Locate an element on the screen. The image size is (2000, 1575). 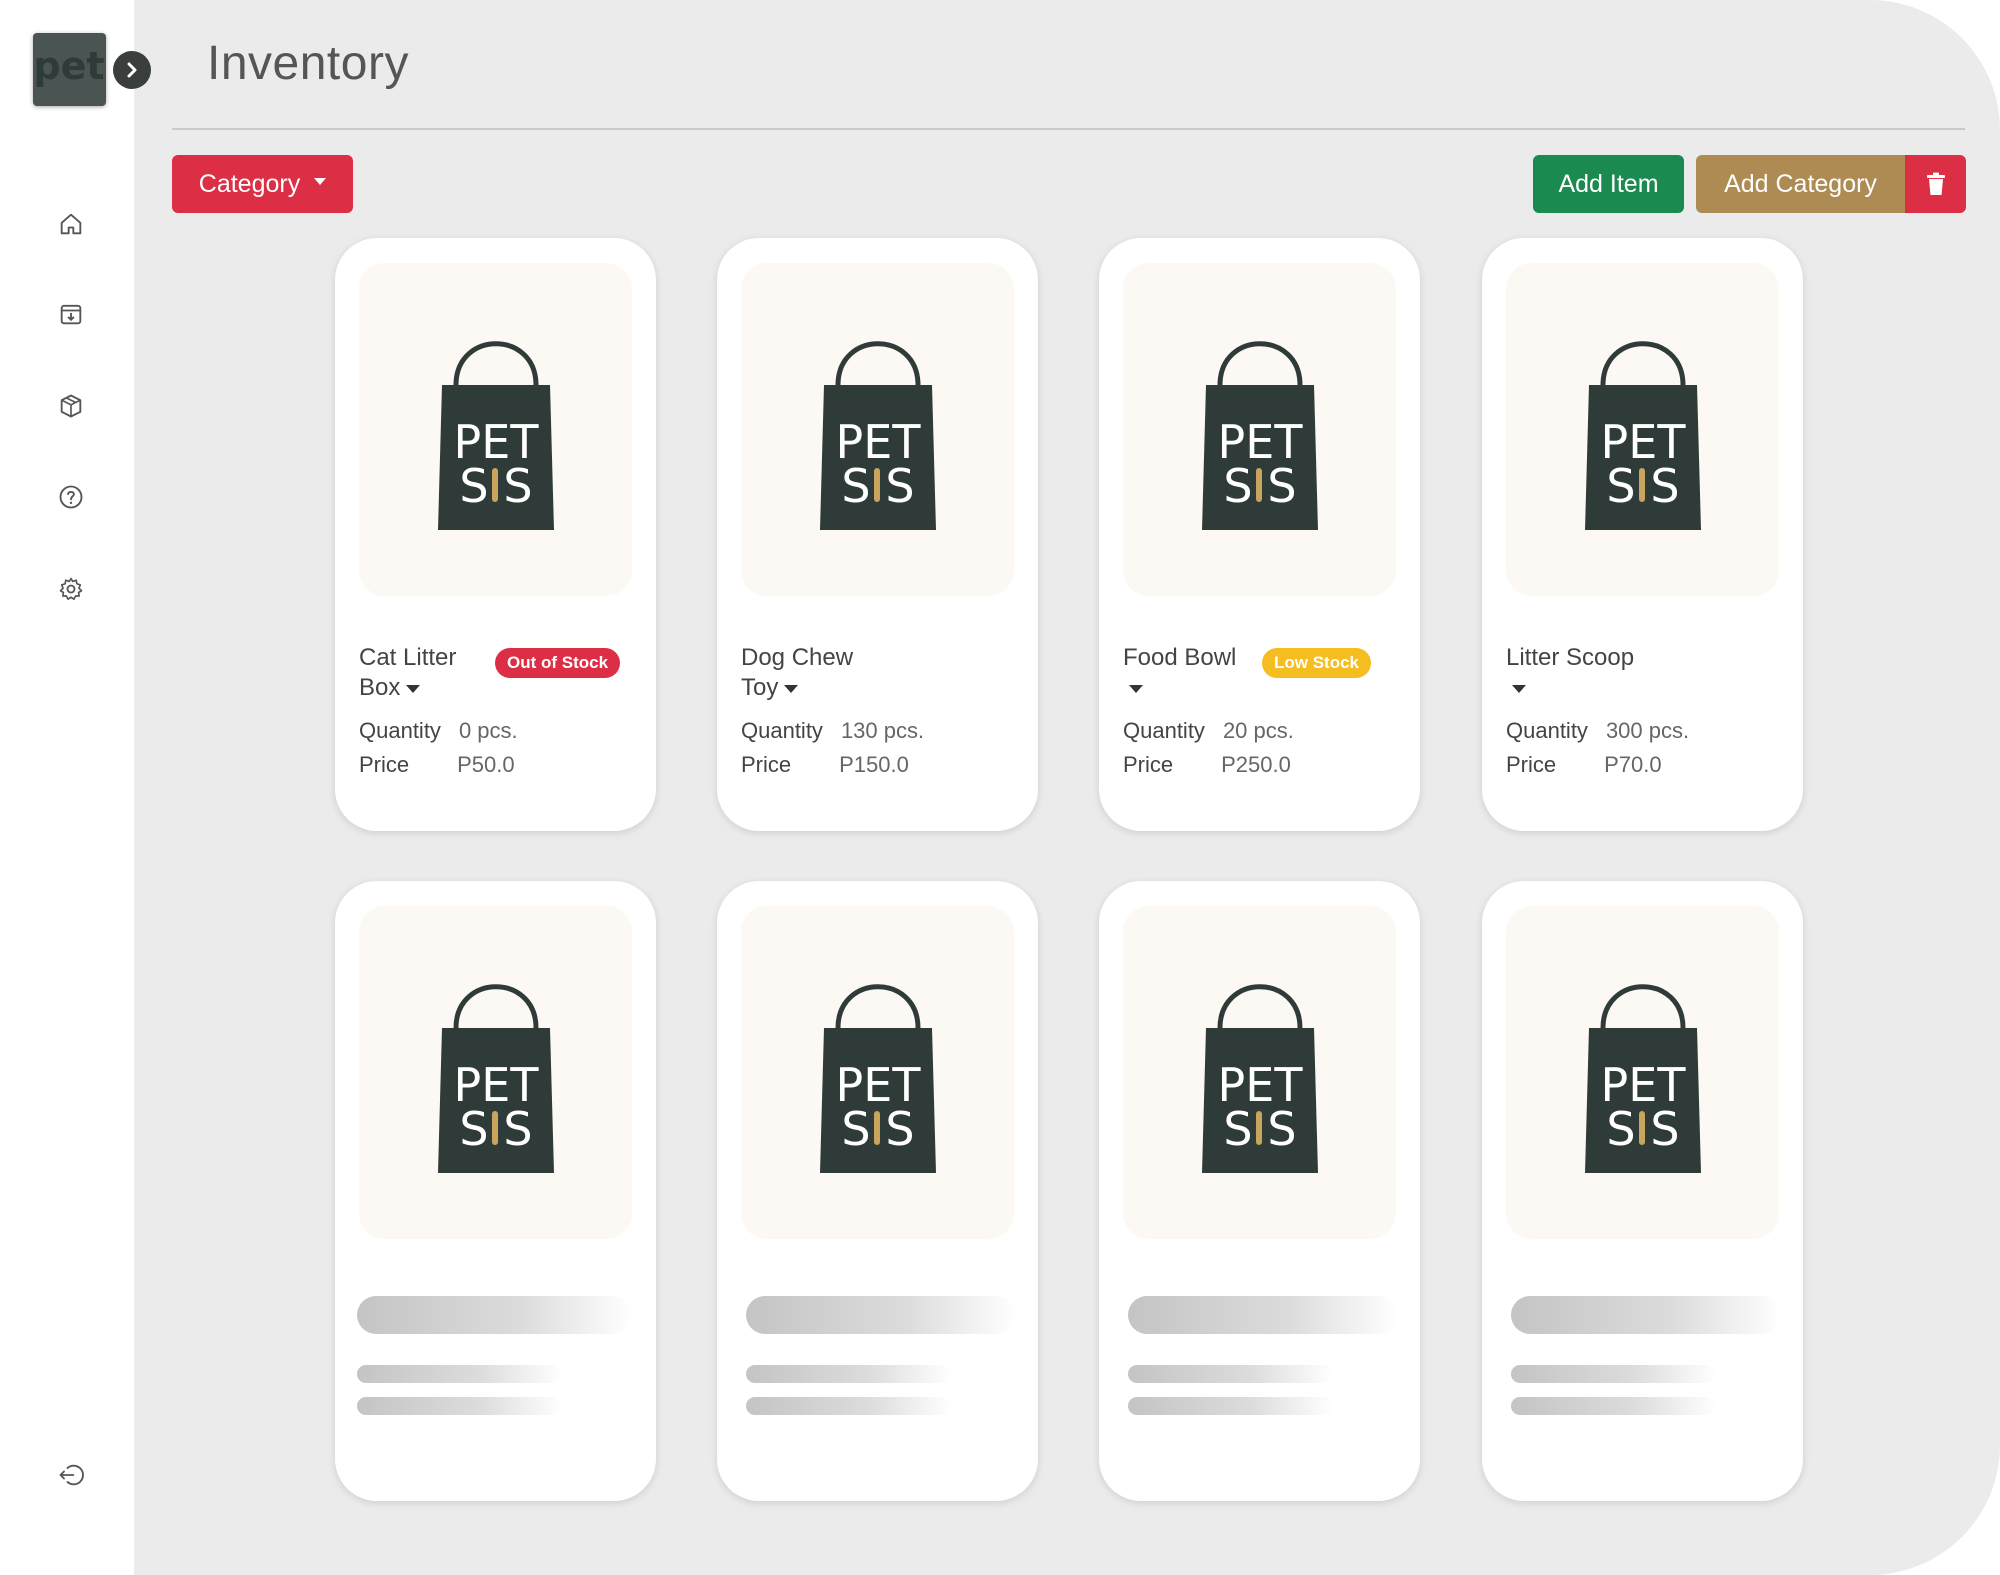
logo-text: pet is located at coordinates (68, 66).